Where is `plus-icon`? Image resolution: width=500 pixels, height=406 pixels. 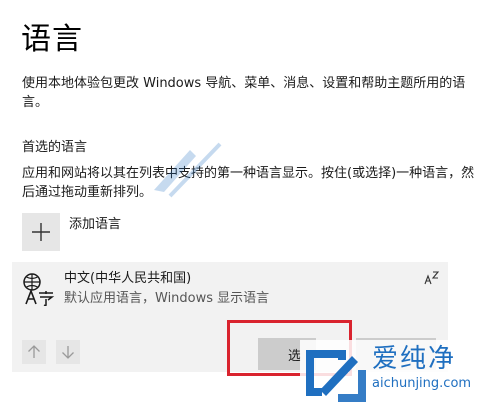 plus-icon is located at coordinates (41, 232).